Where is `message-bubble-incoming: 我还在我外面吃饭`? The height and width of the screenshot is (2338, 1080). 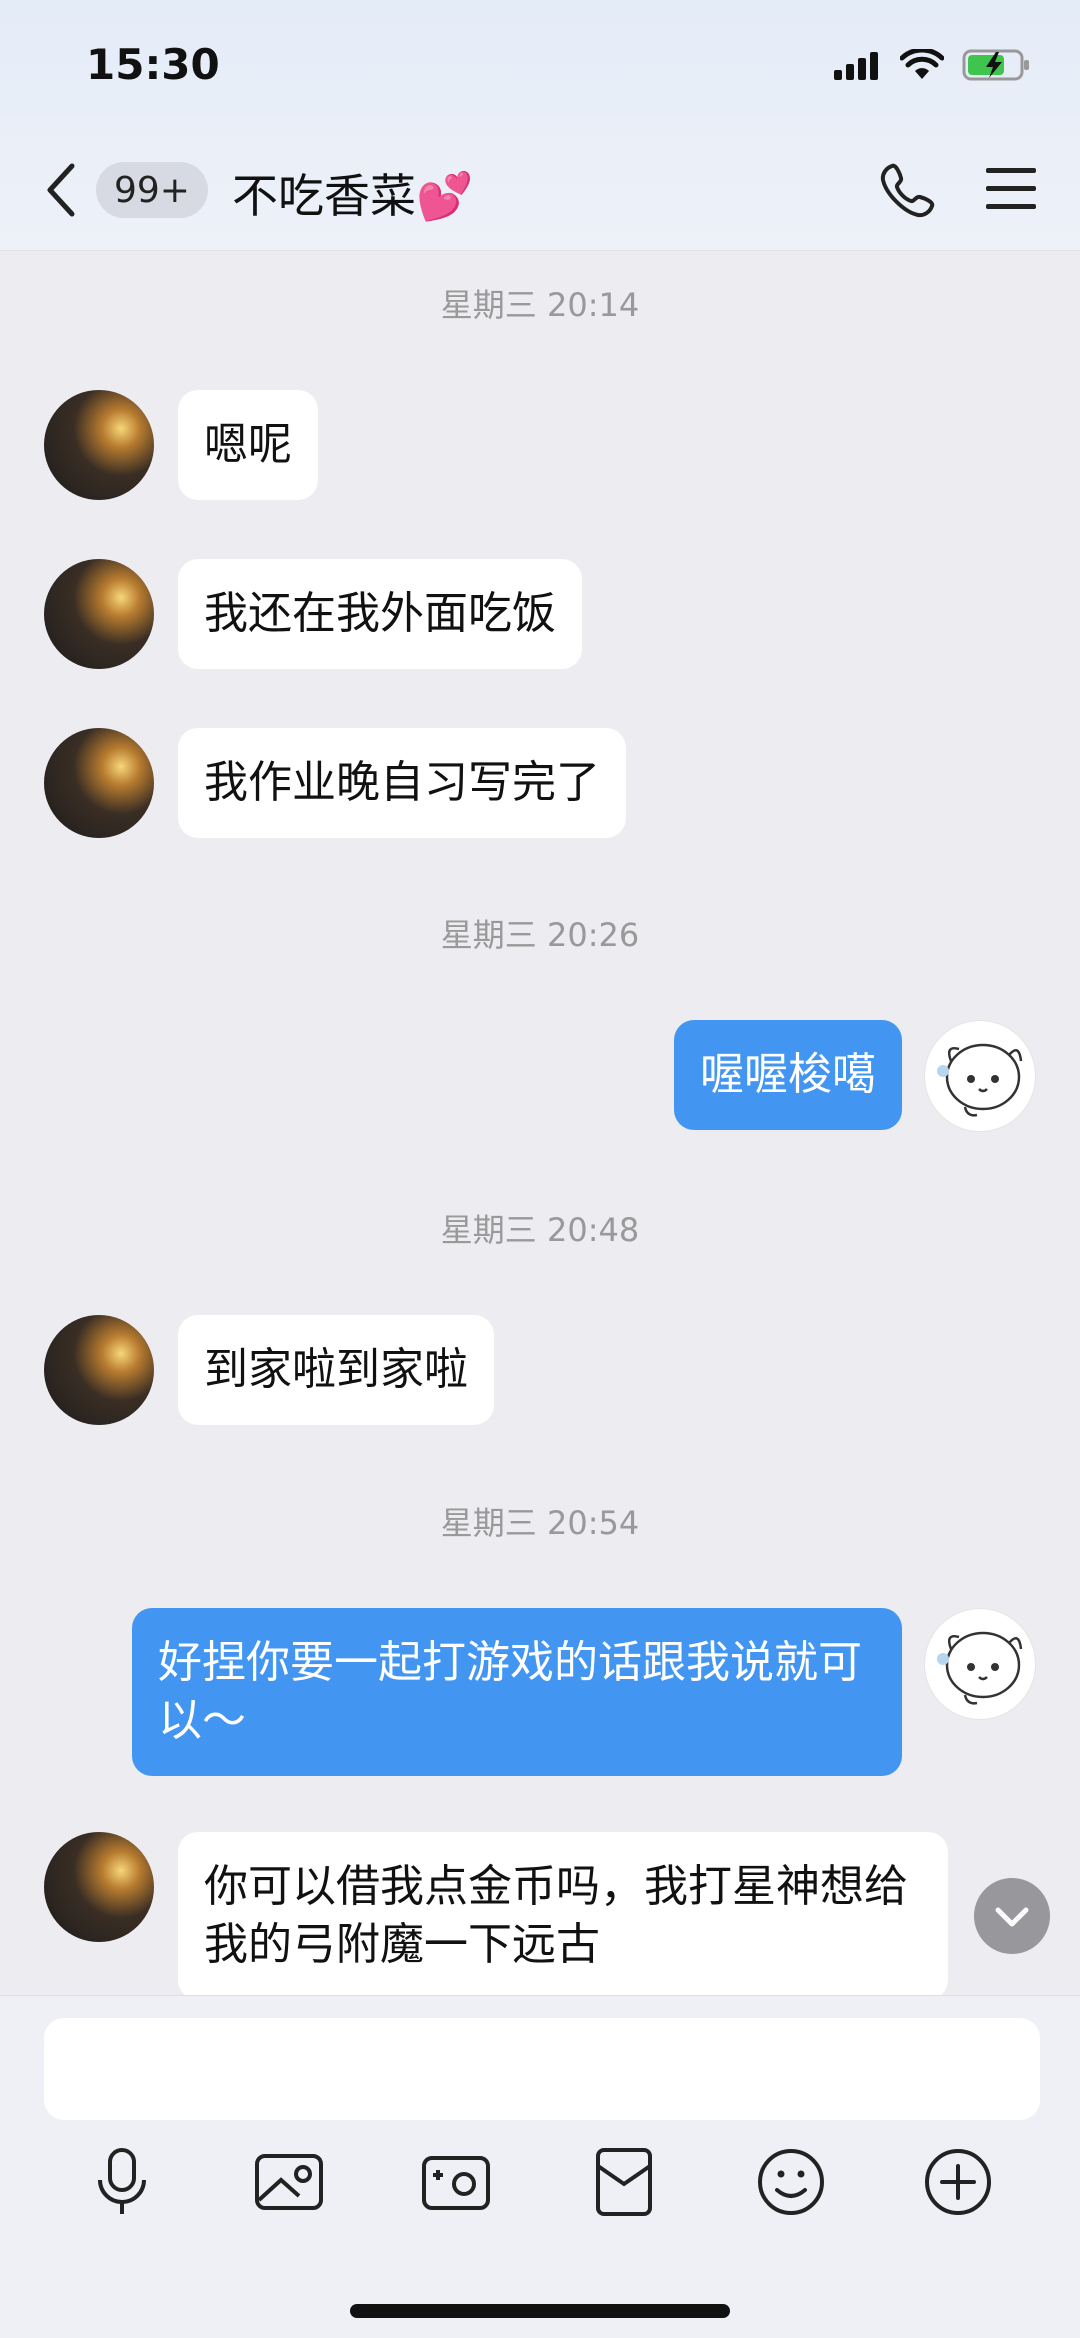 message-bubble-incoming: 我还在我外面吃饭 is located at coordinates (380, 614).